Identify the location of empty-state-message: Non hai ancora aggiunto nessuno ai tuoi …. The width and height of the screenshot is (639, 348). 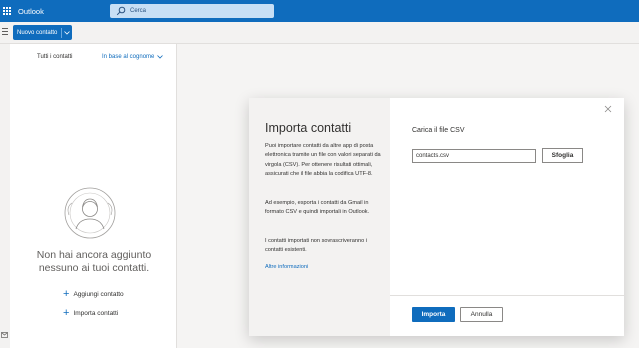
(94, 261).